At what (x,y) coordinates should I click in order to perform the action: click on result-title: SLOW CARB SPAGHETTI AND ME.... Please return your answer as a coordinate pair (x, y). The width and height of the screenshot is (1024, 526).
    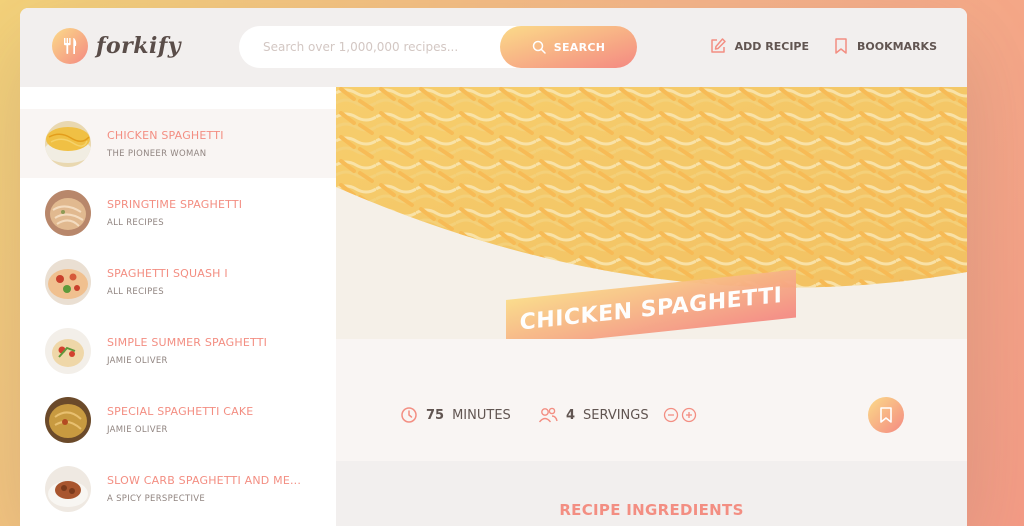
    Looking at the image, I should click on (204, 480).